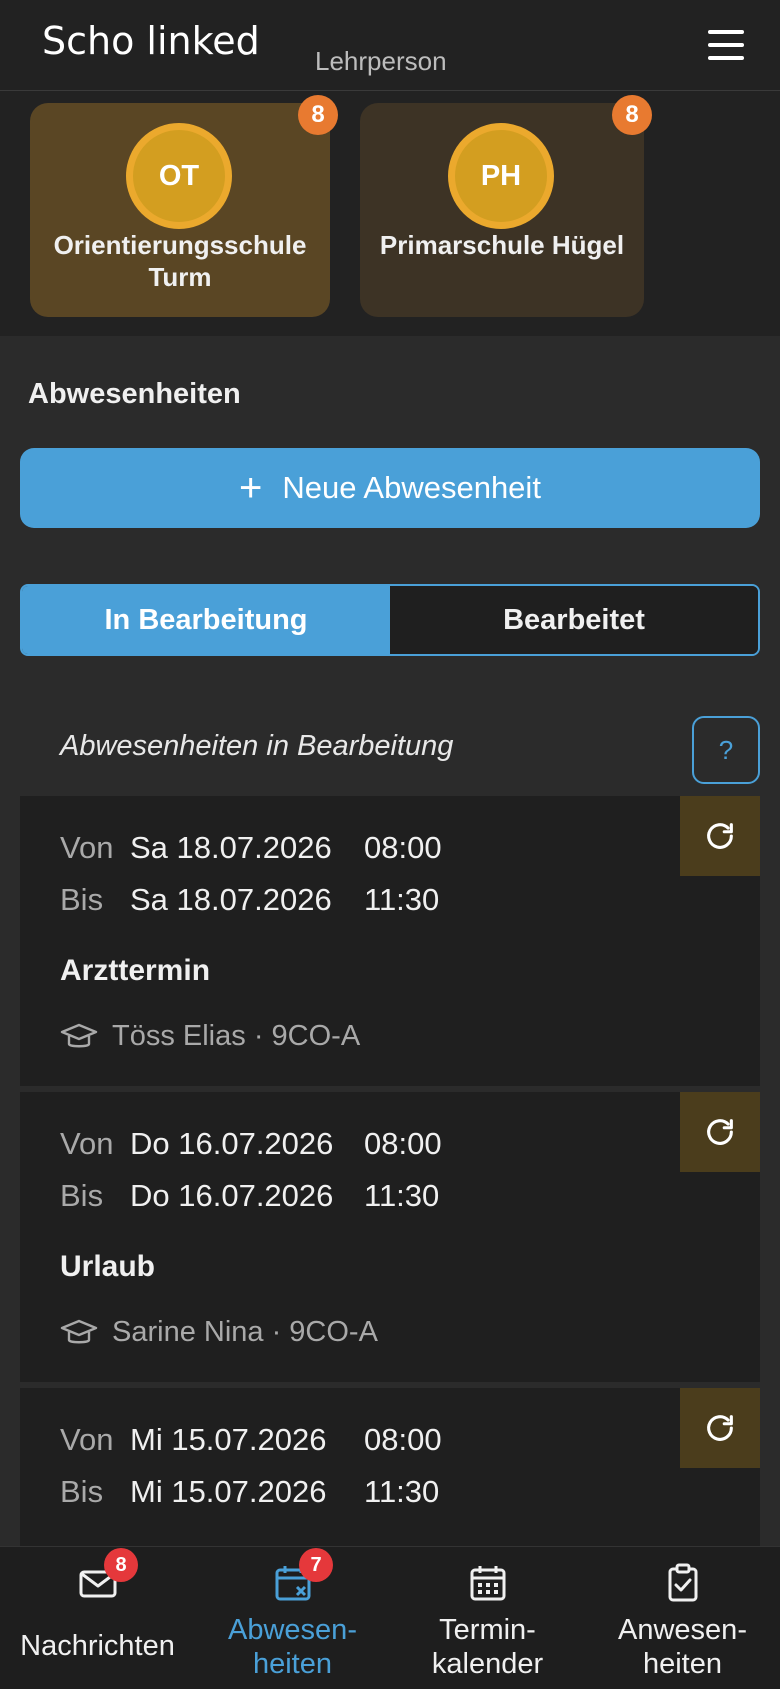 The image size is (780, 1689). What do you see at coordinates (97, 1646) in the screenshot?
I see `nav-label: Nachrichten` at bounding box center [97, 1646].